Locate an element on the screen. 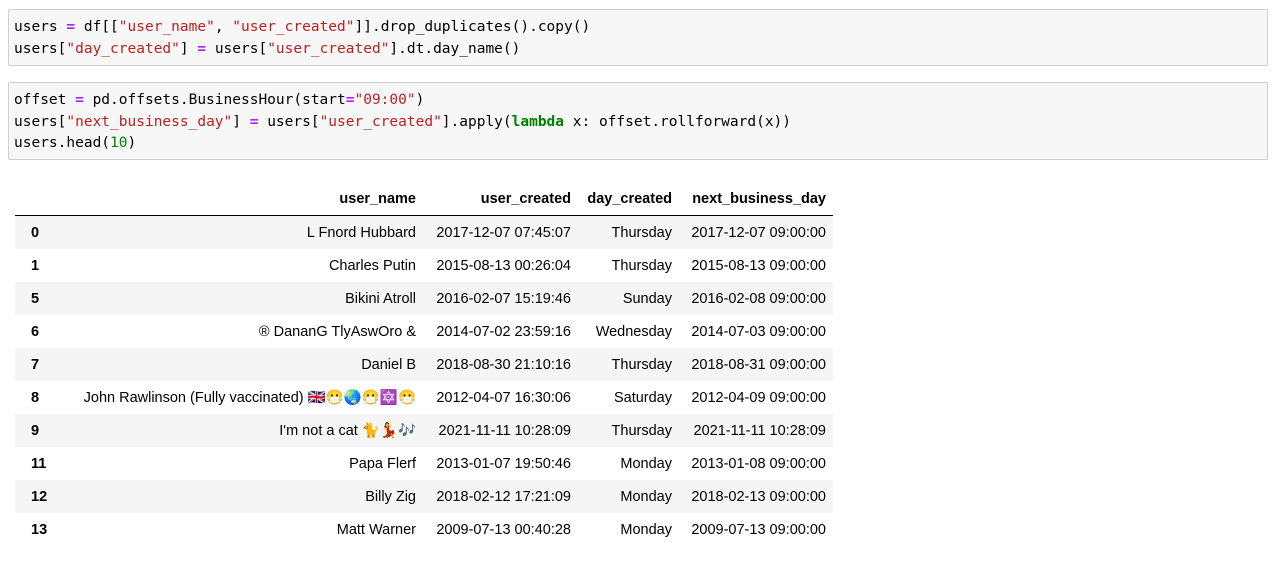 This screenshot has height=561, width=1282. cell-user-created: 2018-08-30 21:10:16 is located at coordinates (503, 364).